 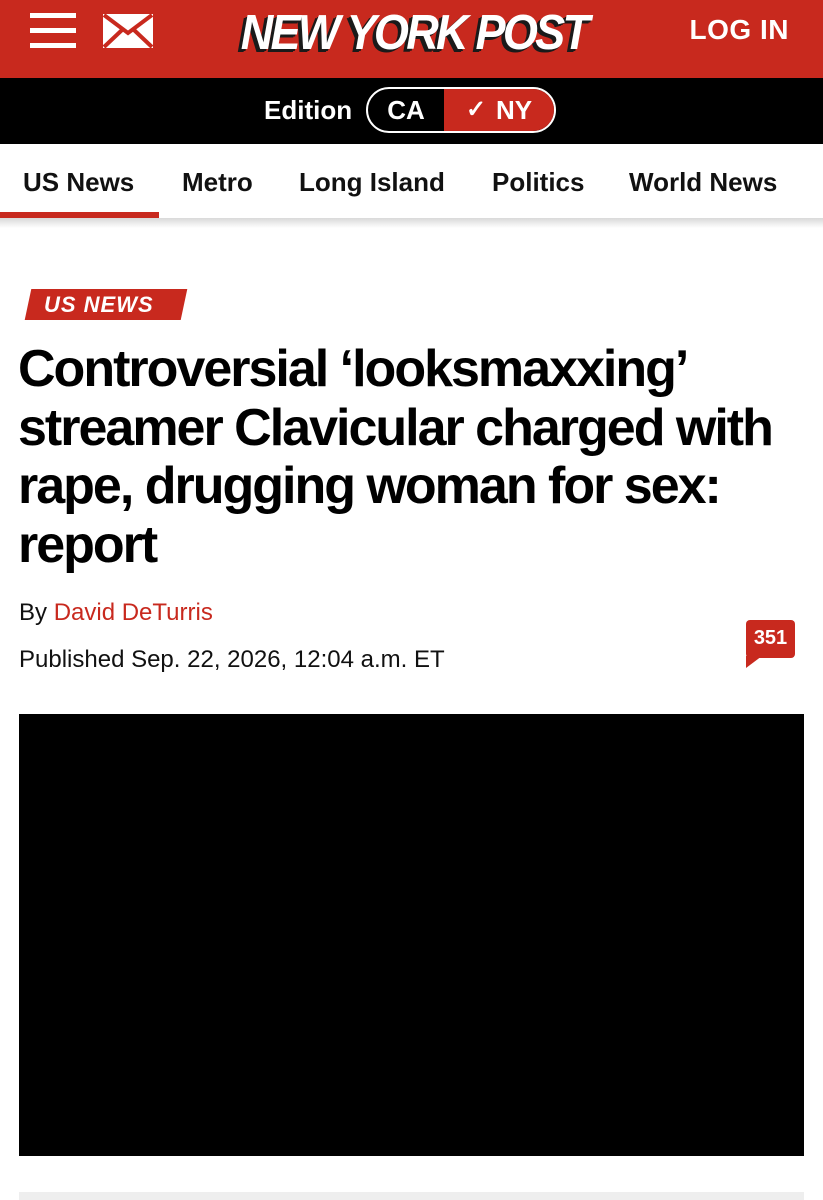 I want to click on hamburger-menu-icon, so click(x=53, y=32).